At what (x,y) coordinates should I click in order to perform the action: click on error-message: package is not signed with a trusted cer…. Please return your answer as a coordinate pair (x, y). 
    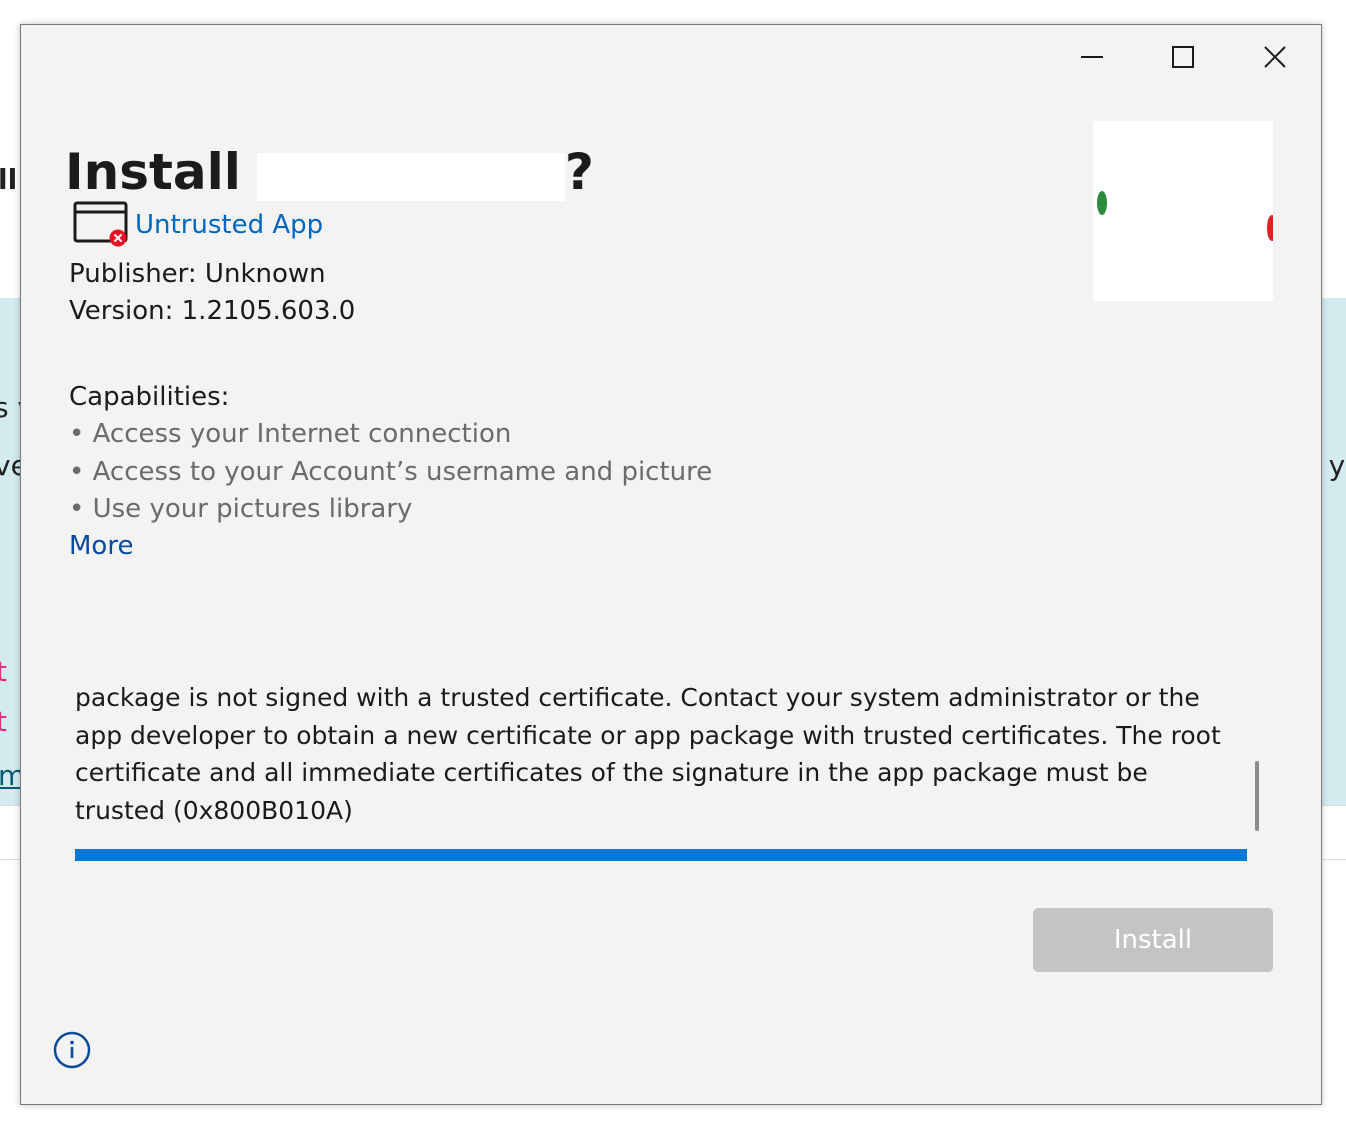
    Looking at the image, I should click on (648, 755).